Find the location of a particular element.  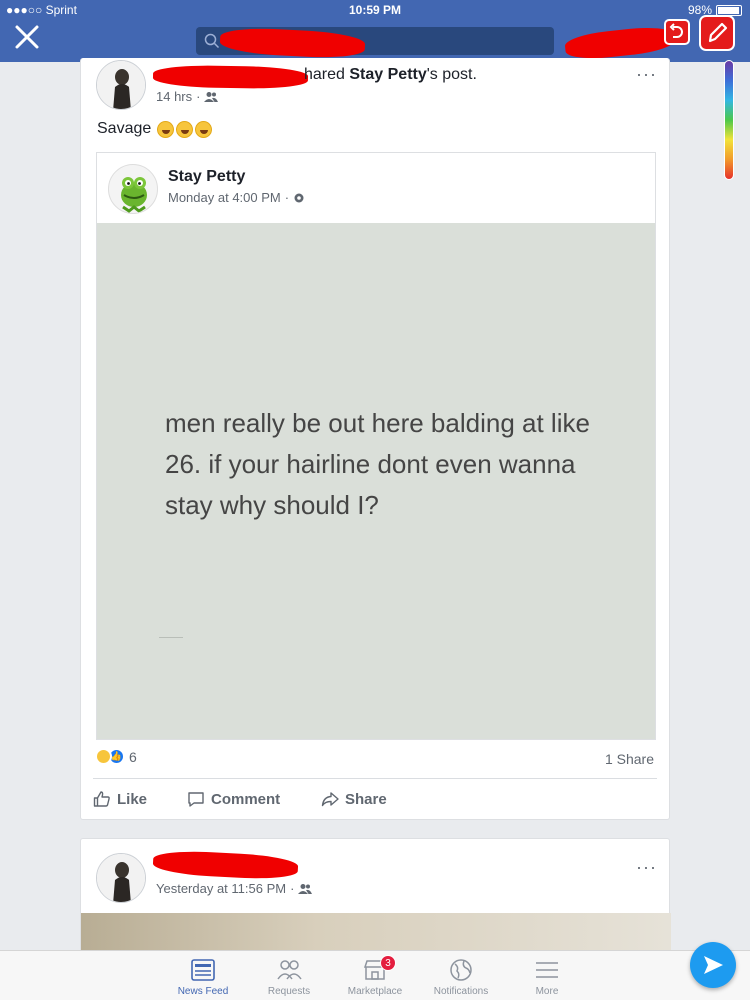

pencil-icon is located at coordinates (718, 32).